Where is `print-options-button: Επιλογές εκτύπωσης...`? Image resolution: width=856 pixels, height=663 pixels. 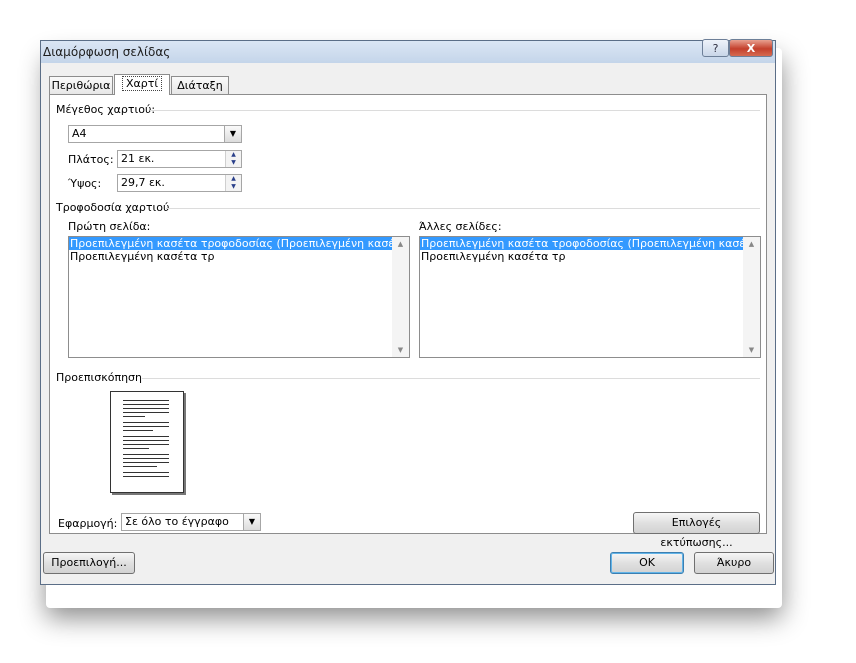
print-options-button: Επιλογές εκτύπωσης... is located at coordinates (696, 530).